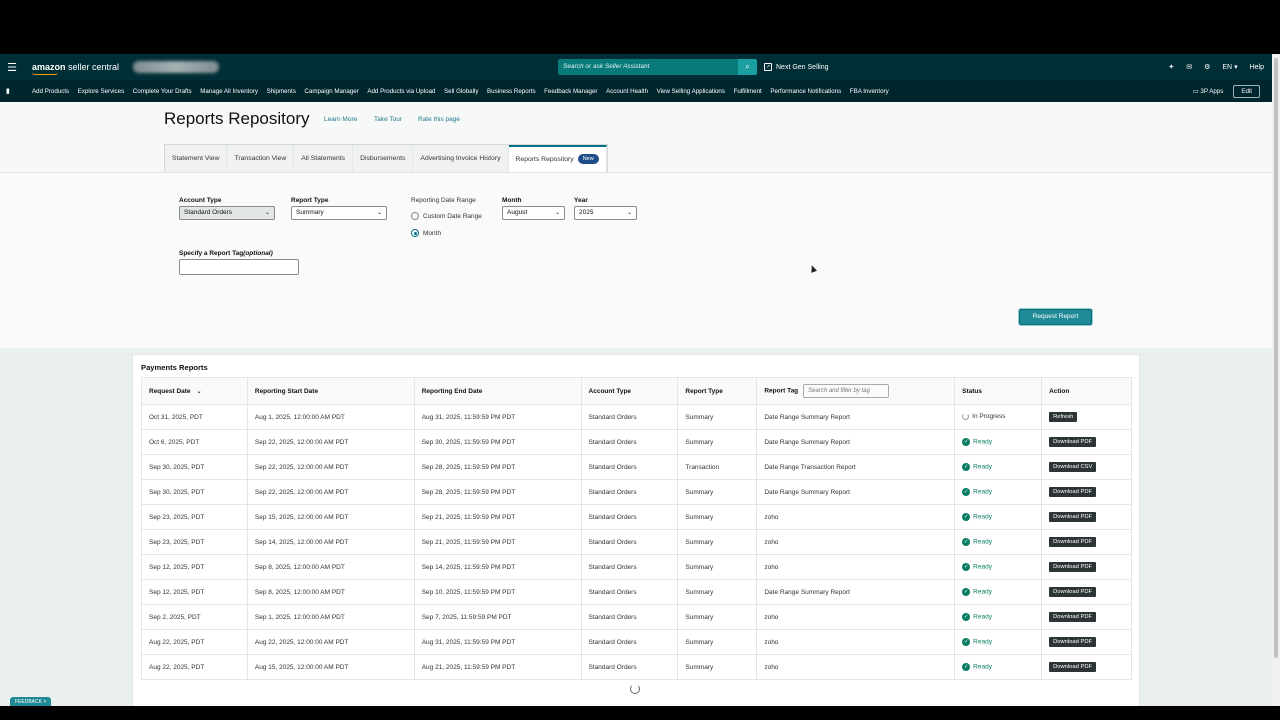  What do you see at coordinates (717, 467) in the screenshot?
I see `report-type-cell: Transaction` at bounding box center [717, 467].